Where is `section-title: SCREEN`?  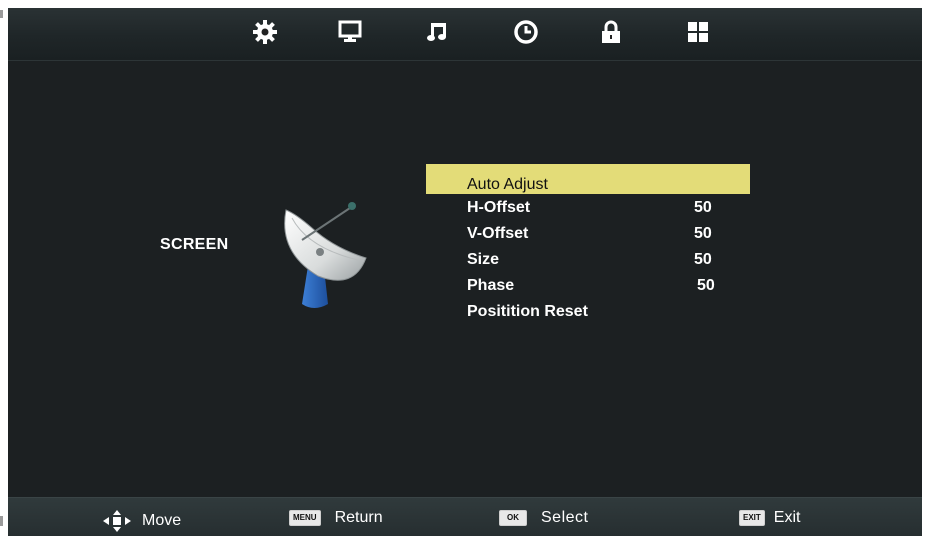 section-title: SCREEN is located at coordinates (194, 244).